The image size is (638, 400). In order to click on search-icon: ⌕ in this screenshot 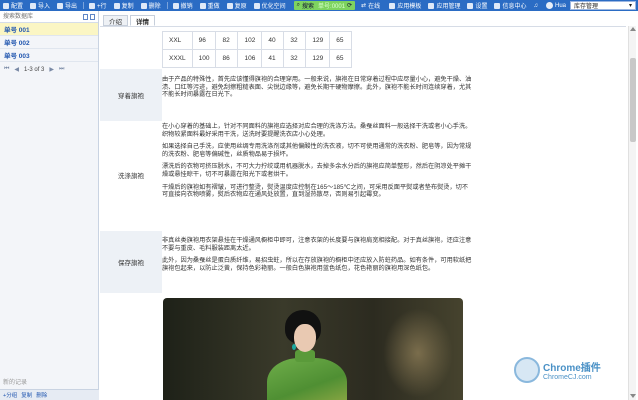, I will do `click(298, 5)`.